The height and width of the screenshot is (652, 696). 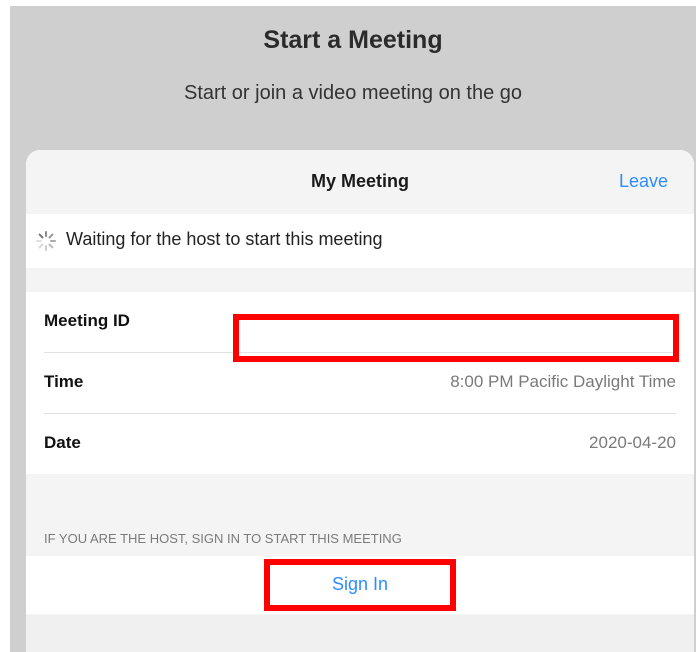 I want to click on loading-spinner-icon, so click(x=46, y=241).